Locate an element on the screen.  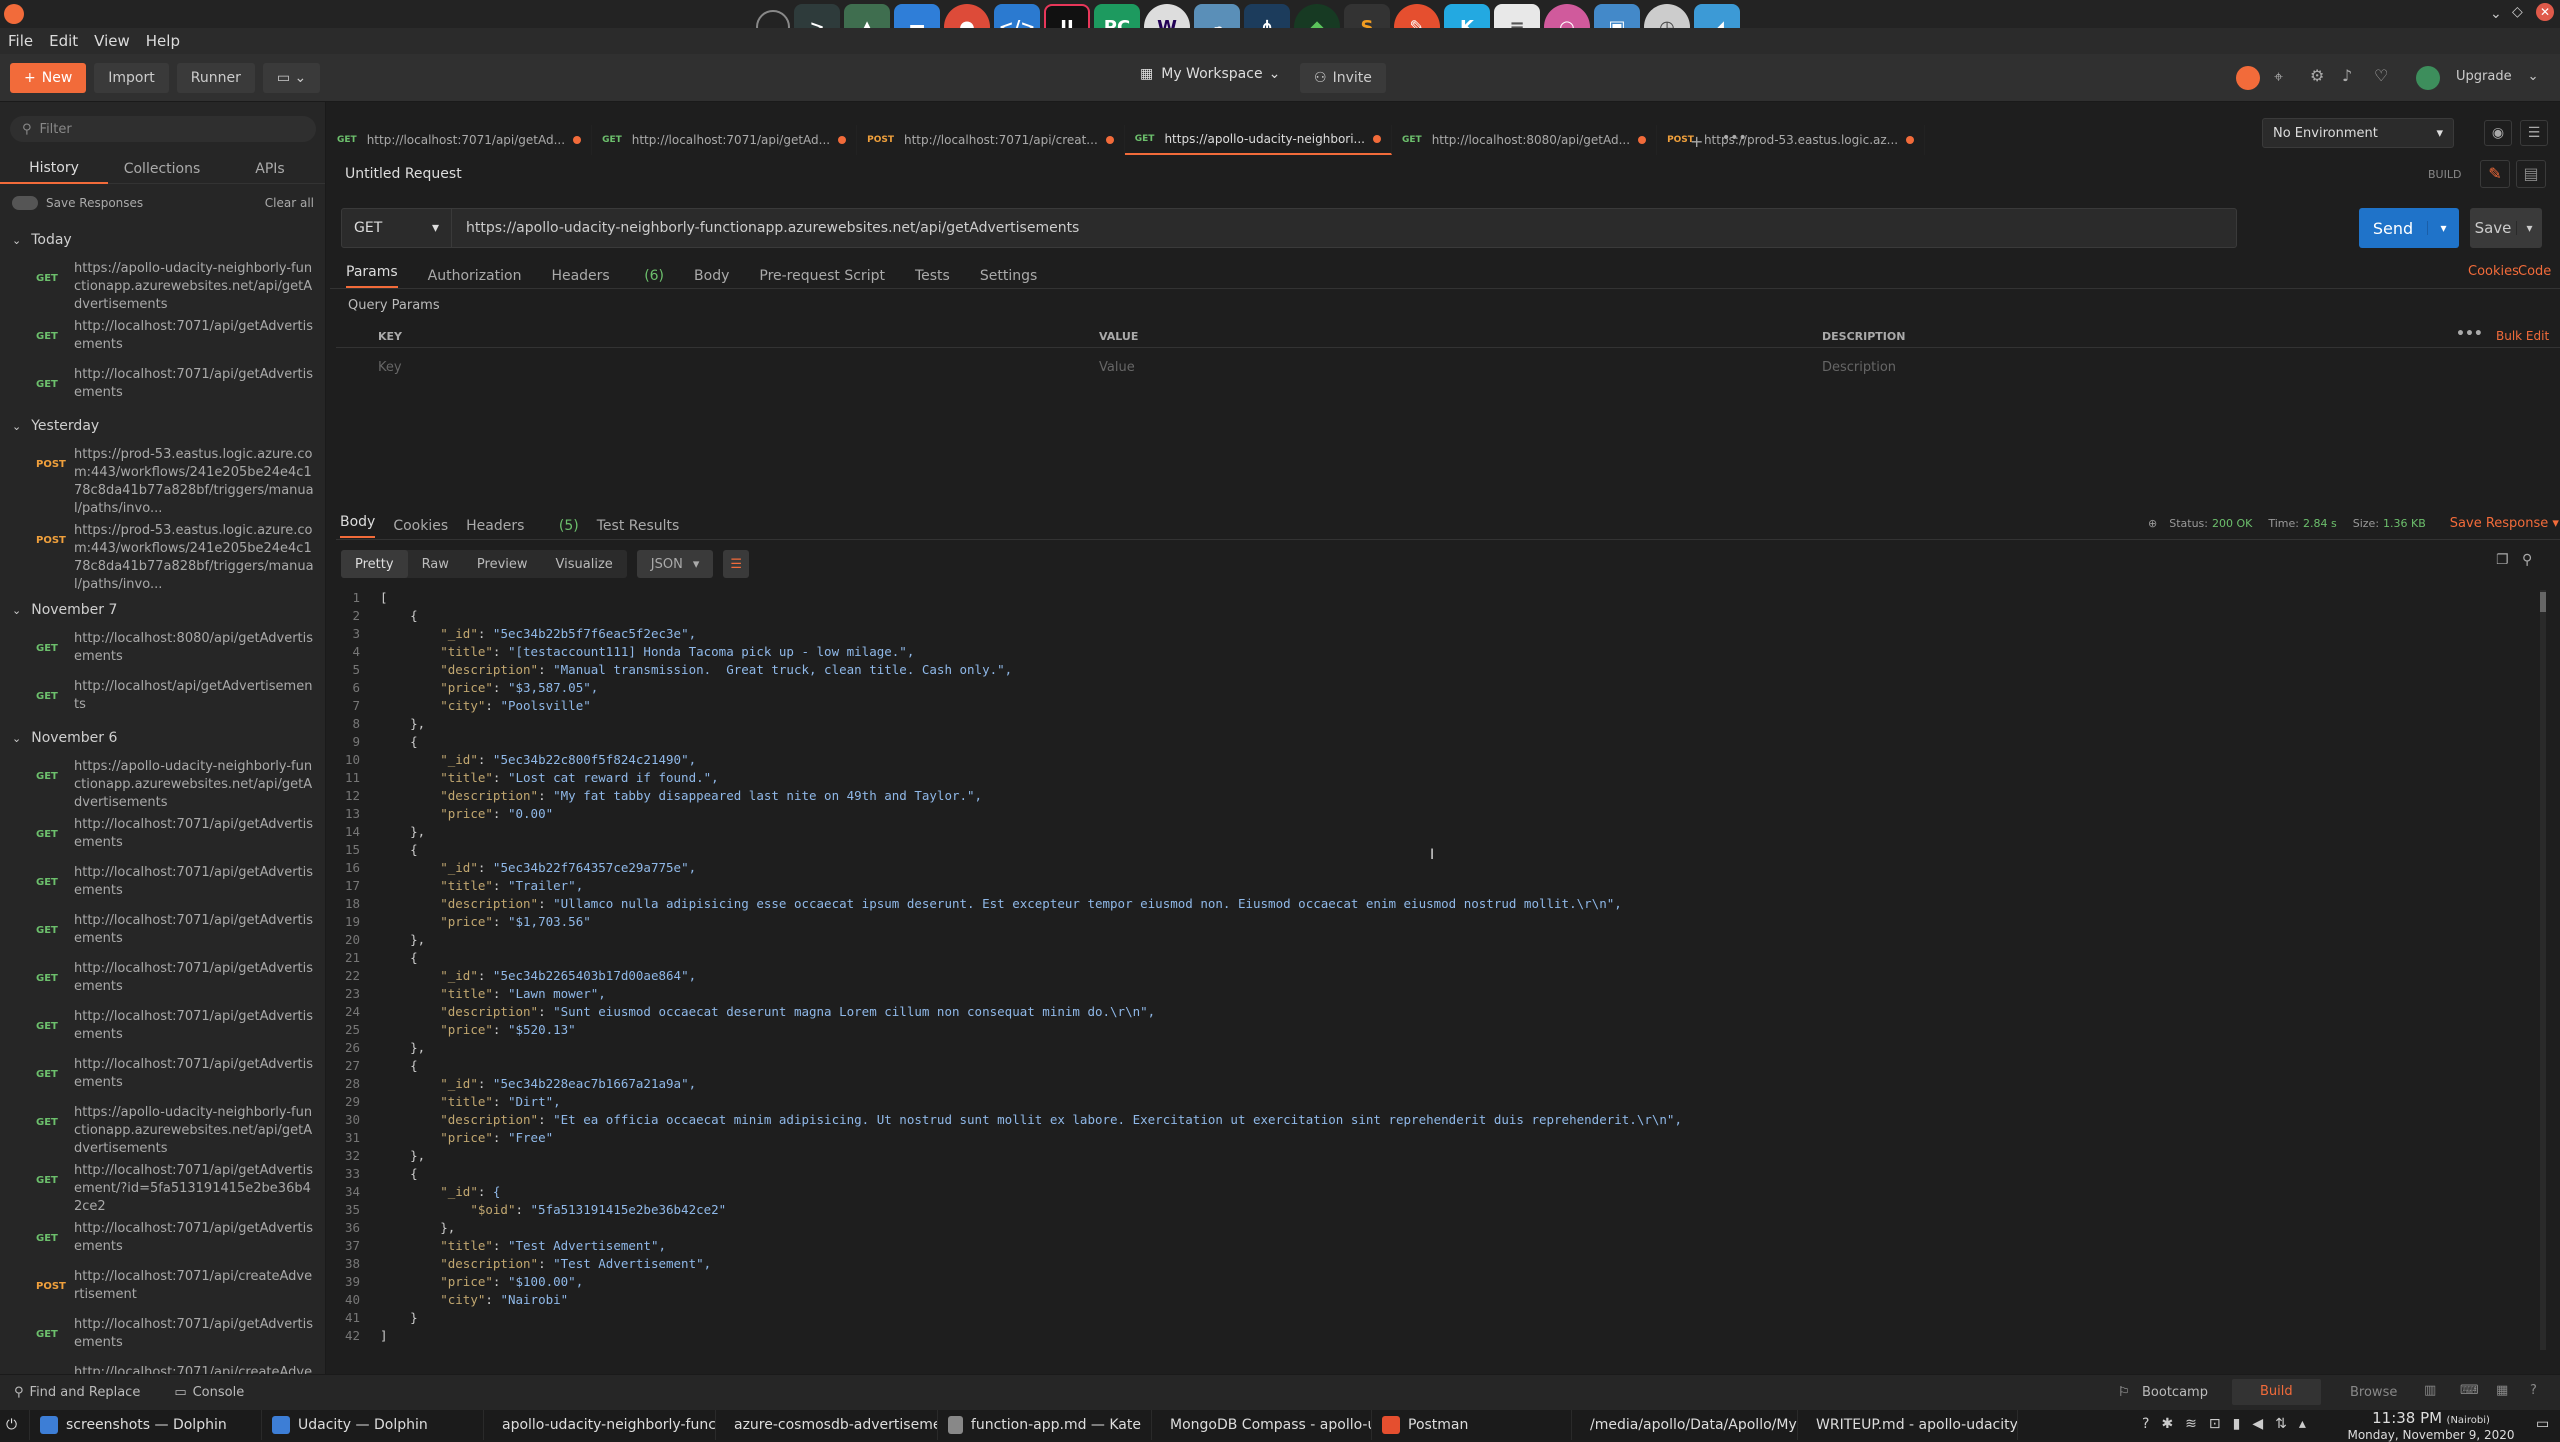
visualize-button: Visualize is located at coordinates (584, 564).